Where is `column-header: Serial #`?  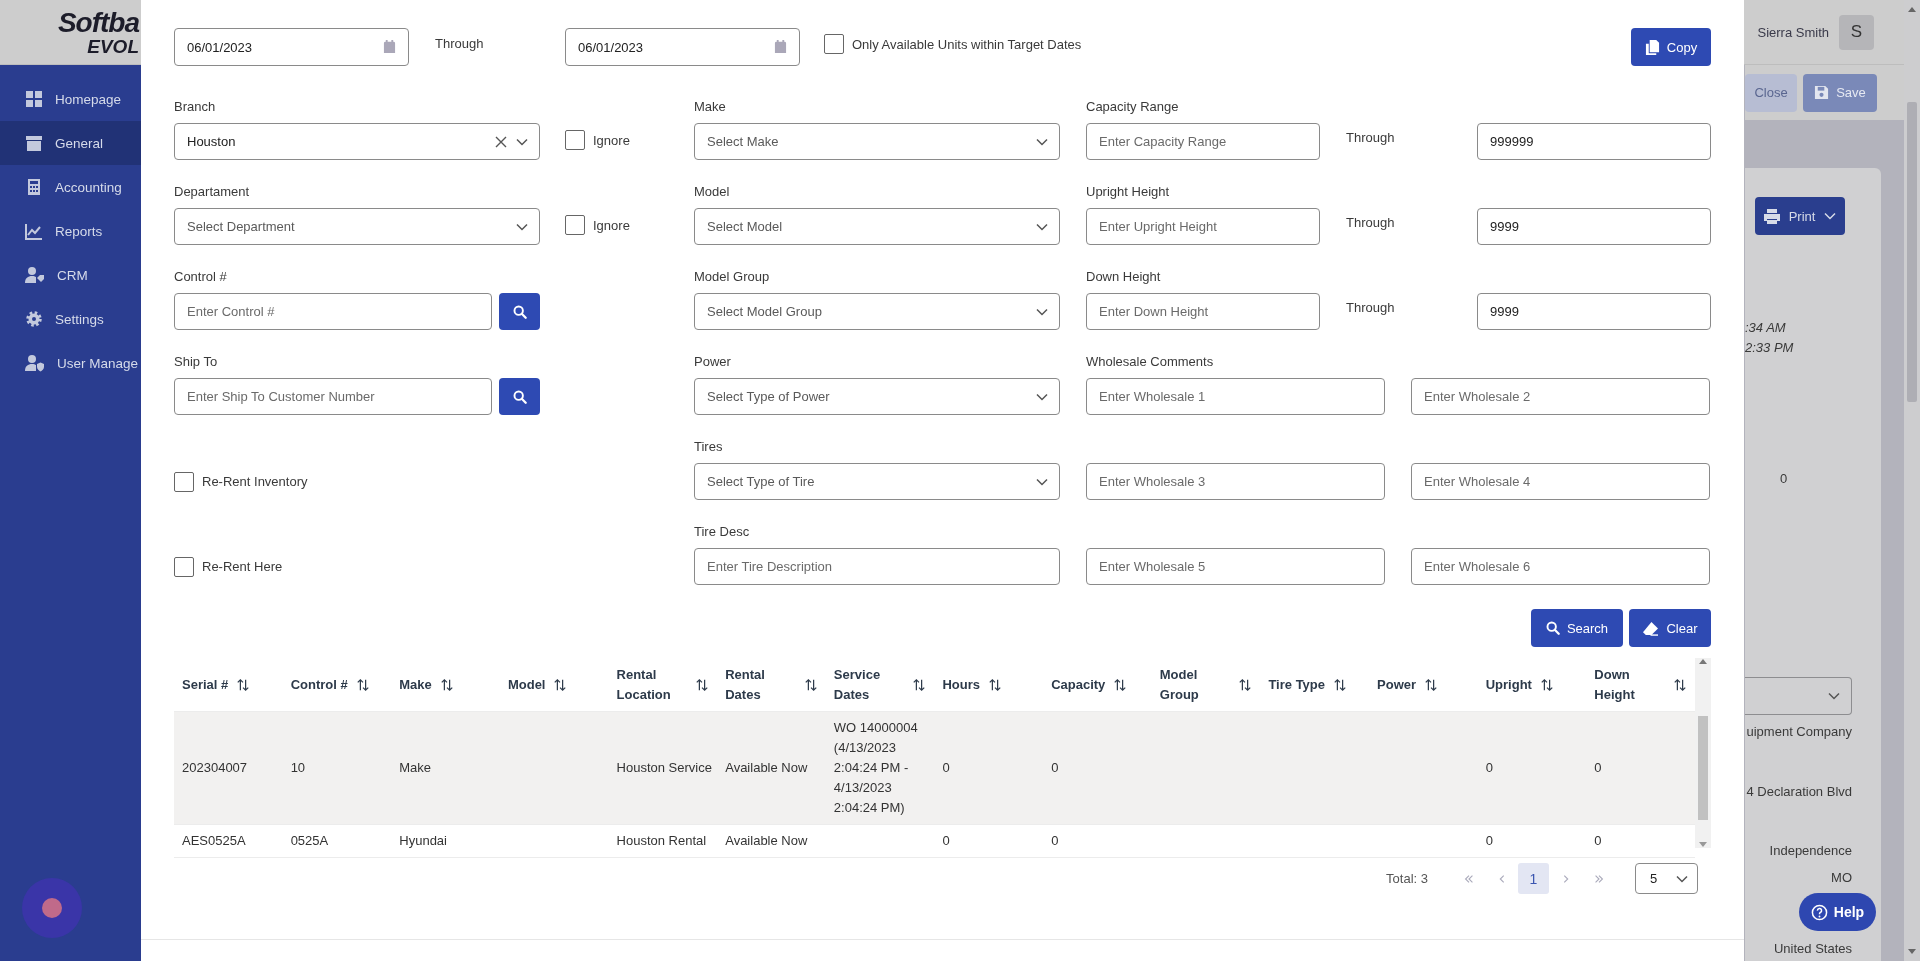 column-header: Serial # is located at coordinates (228, 685).